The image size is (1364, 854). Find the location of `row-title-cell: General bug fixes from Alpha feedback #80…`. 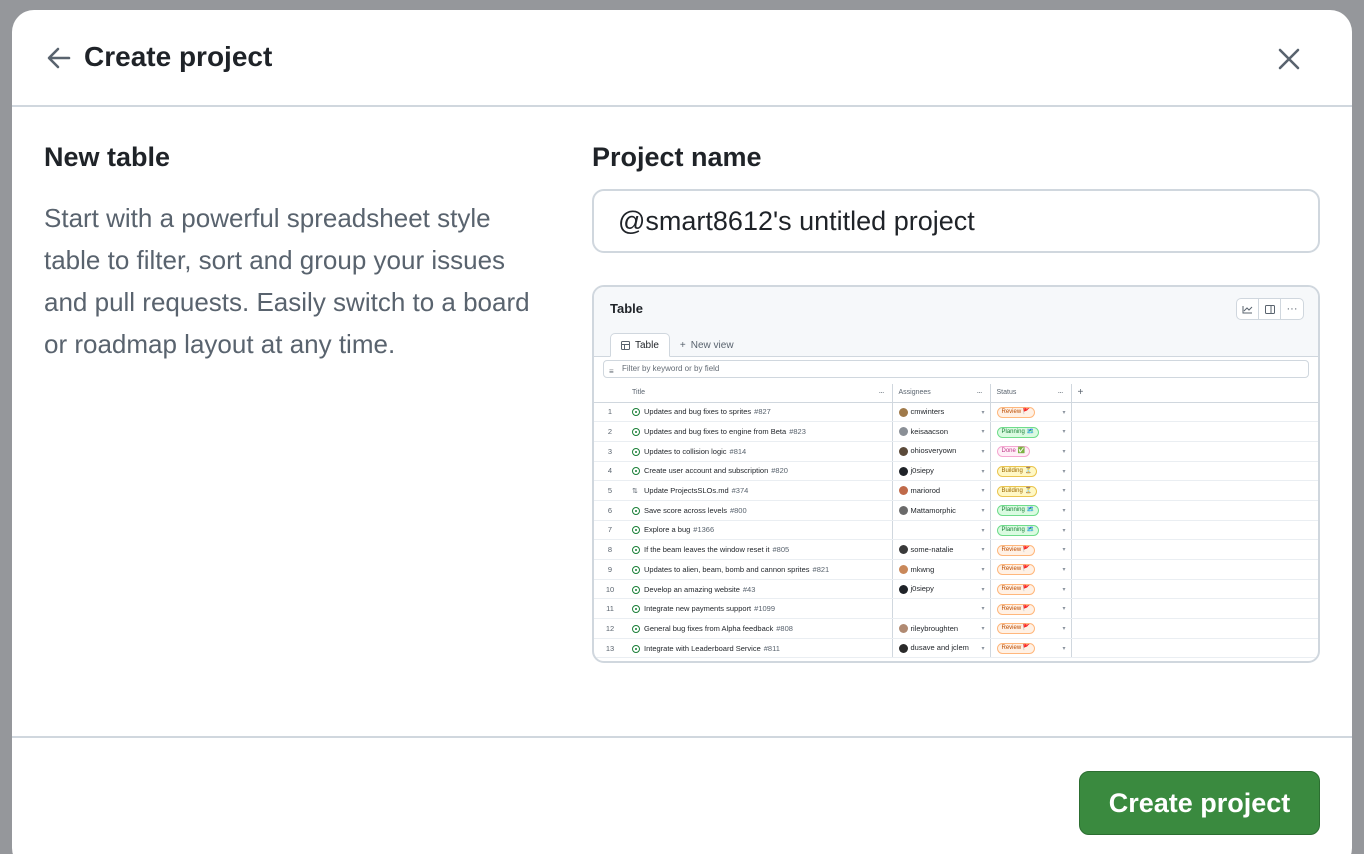

row-title-cell: General bug fixes from Alpha feedback #80… is located at coordinates (759, 628).